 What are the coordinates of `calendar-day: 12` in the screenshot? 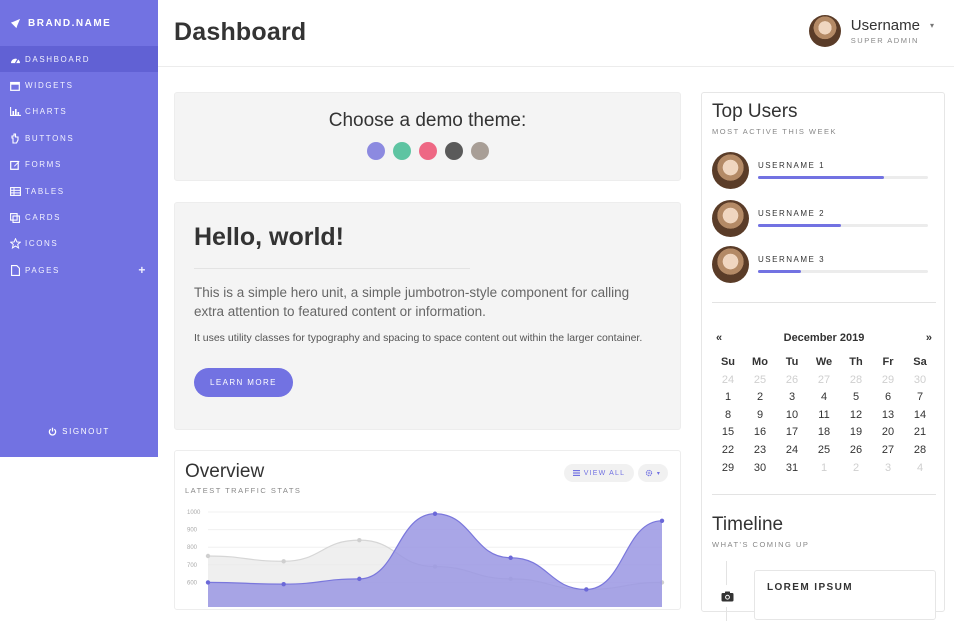 It's located at (856, 416).